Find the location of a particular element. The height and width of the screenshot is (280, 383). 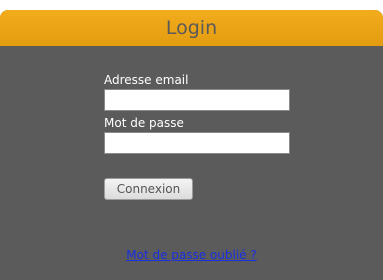

login-header: Login is located at coordinates (191, 28).